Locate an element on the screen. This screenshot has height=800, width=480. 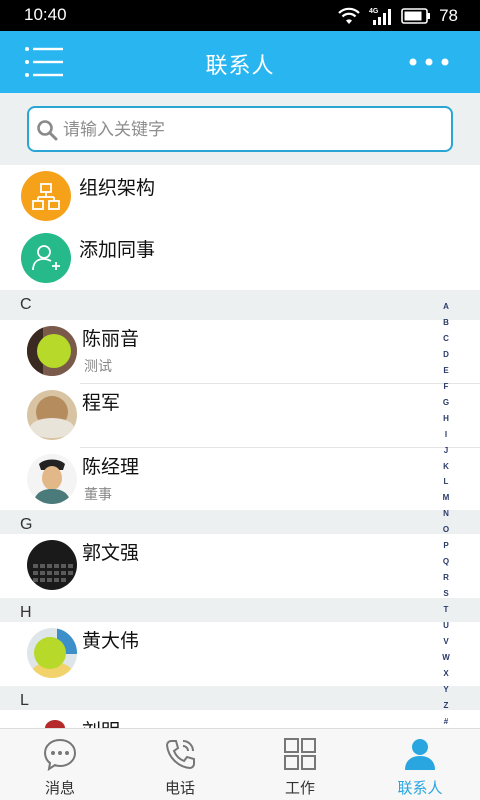
index-letter: N is located at coordinates (446, 514).